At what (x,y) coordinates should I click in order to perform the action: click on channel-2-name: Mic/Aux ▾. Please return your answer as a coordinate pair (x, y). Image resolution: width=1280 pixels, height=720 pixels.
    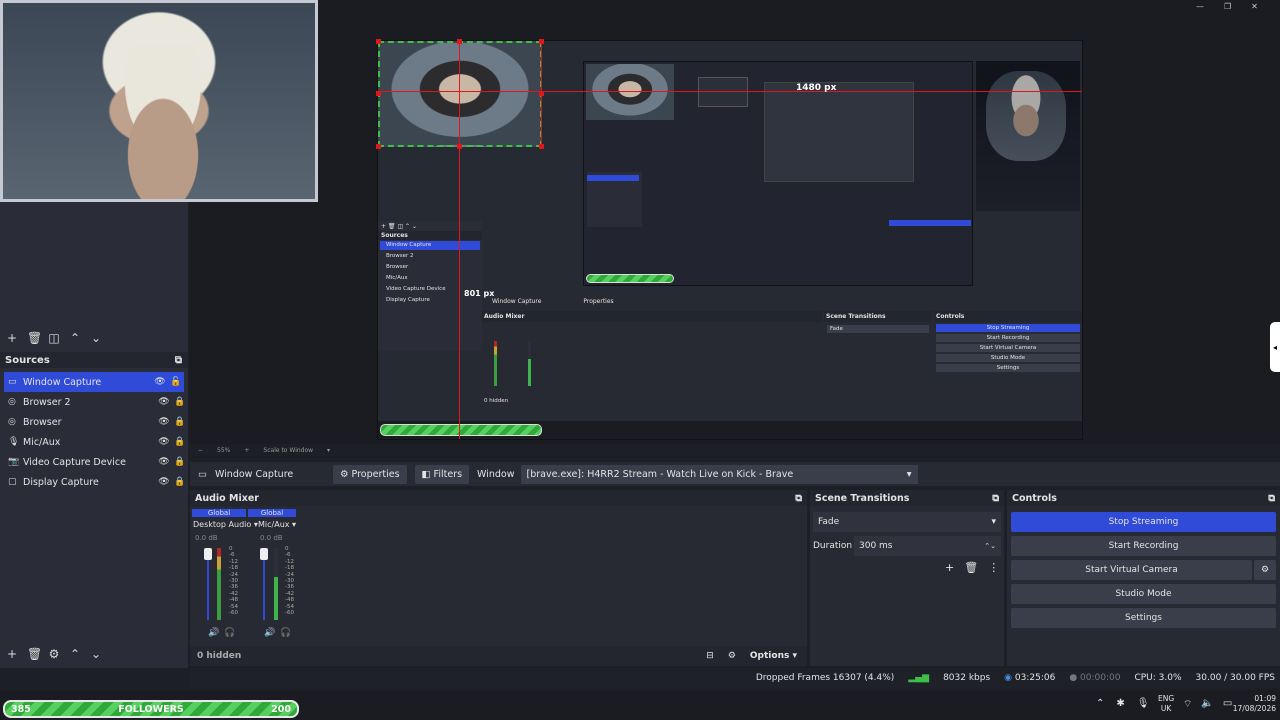
    Looking at the image, I should click on (277, 524).